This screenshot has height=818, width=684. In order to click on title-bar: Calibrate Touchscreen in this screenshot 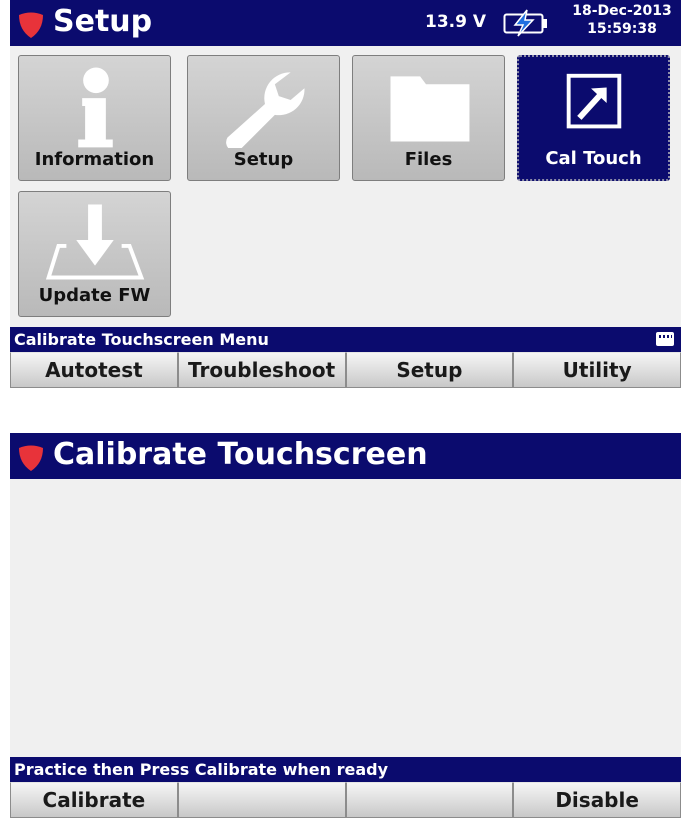, I will do `click(345, 456)`.